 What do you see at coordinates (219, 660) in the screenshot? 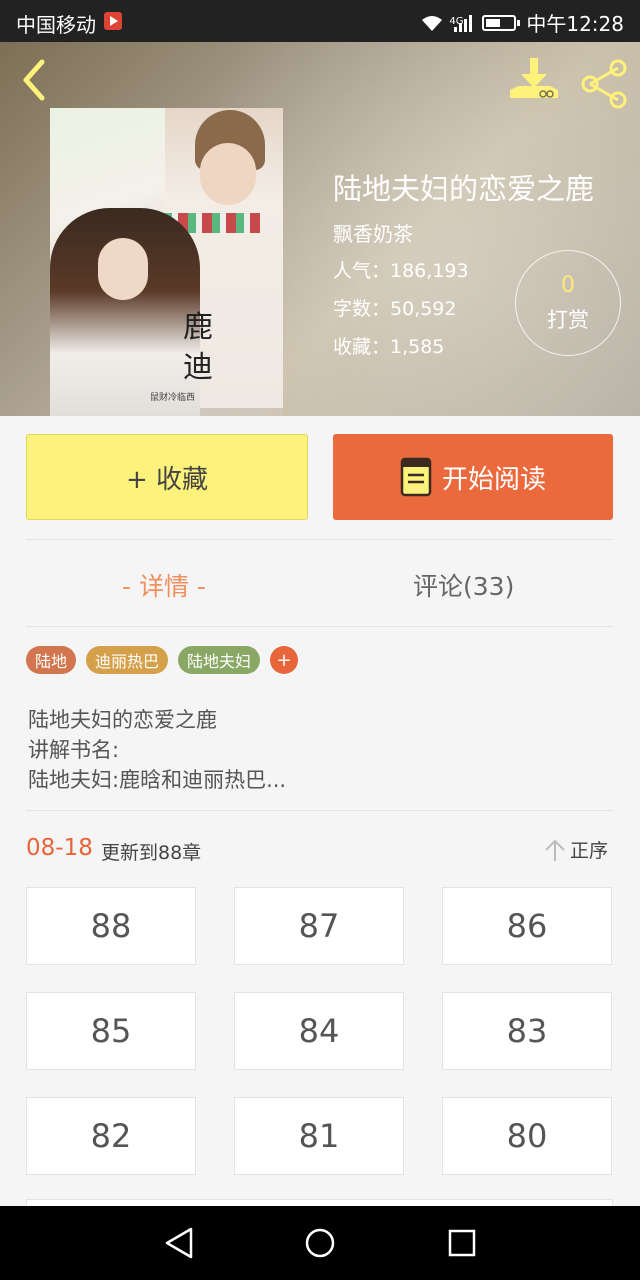
I see `tag-chip: 陆地夫妇` at bounding box center [219, 660].